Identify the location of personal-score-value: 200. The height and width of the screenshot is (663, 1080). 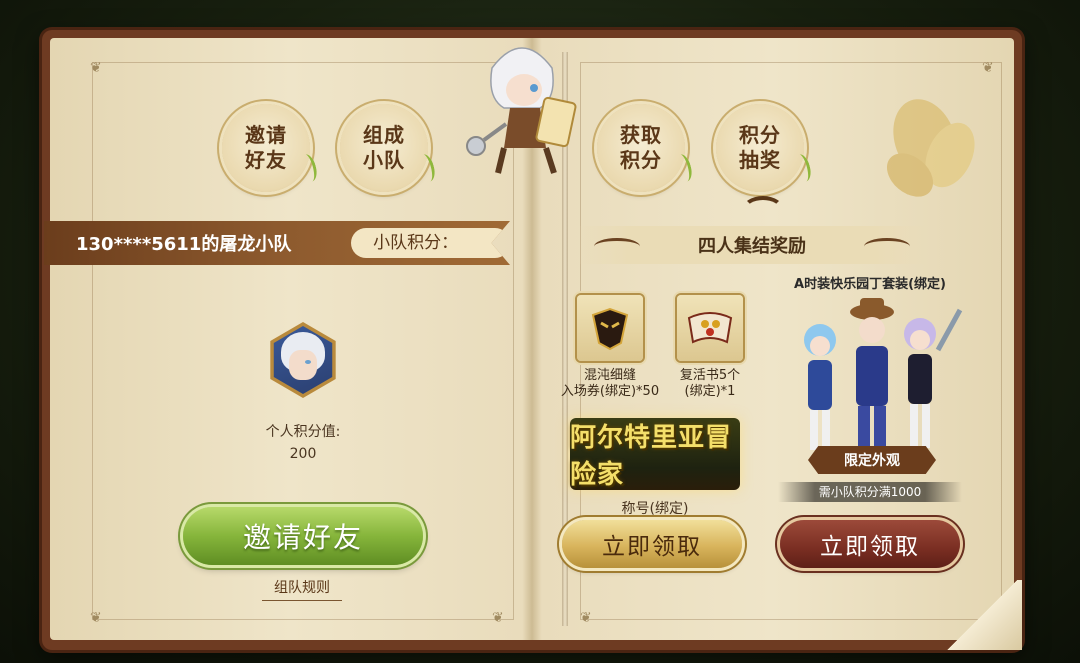
(303, 454).